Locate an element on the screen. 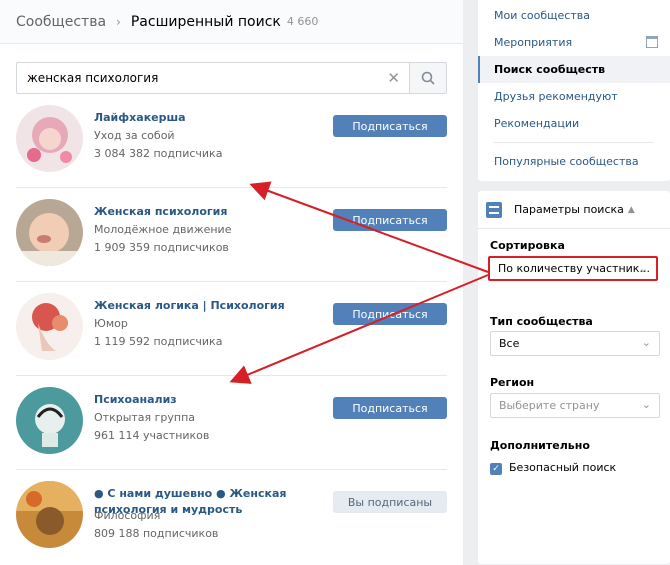  search-bar: женская психология ✕ is located at coordinates (231, 78).